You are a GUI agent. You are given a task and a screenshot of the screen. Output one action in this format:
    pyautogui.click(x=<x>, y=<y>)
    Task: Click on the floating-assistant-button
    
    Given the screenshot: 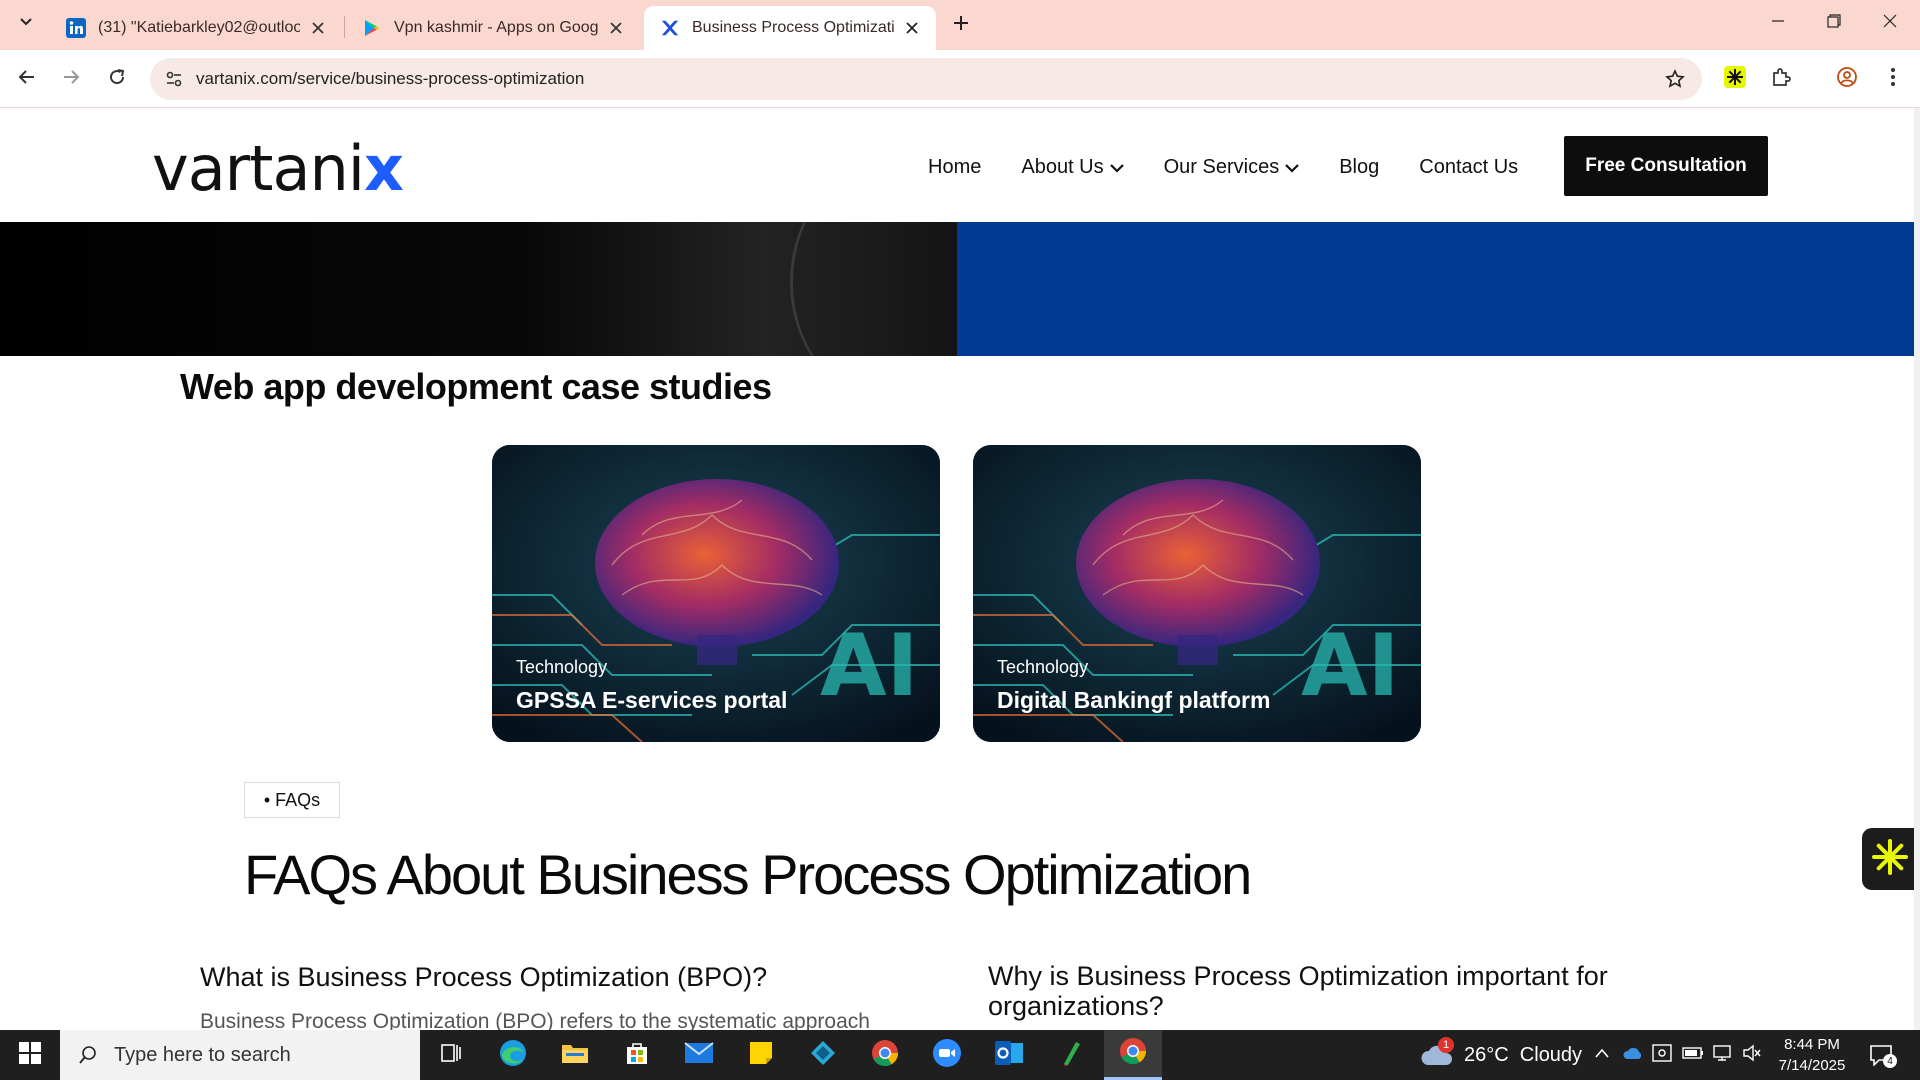 What is the action you would take?
    pyautogui.click(x=1890, y=859)
    